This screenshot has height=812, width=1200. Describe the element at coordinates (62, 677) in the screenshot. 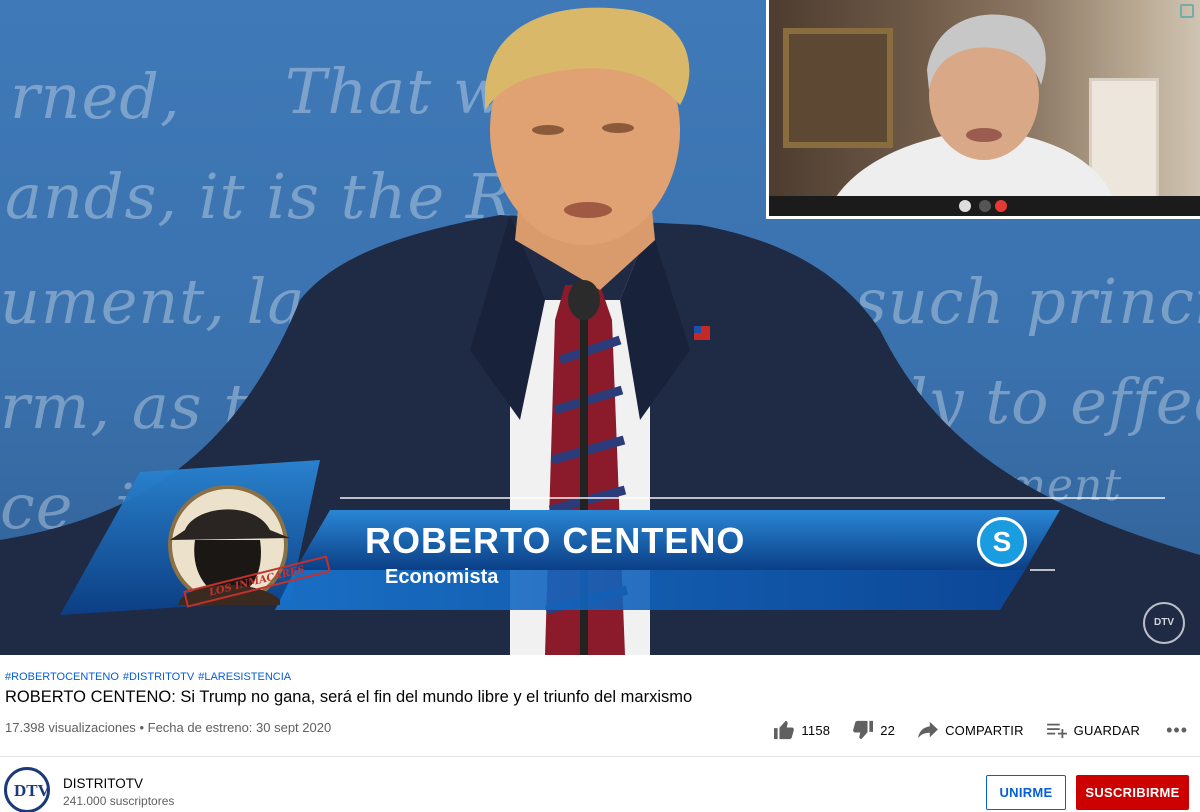

I see `hashtag-link: #ROBERTOCENTENO` at that location.